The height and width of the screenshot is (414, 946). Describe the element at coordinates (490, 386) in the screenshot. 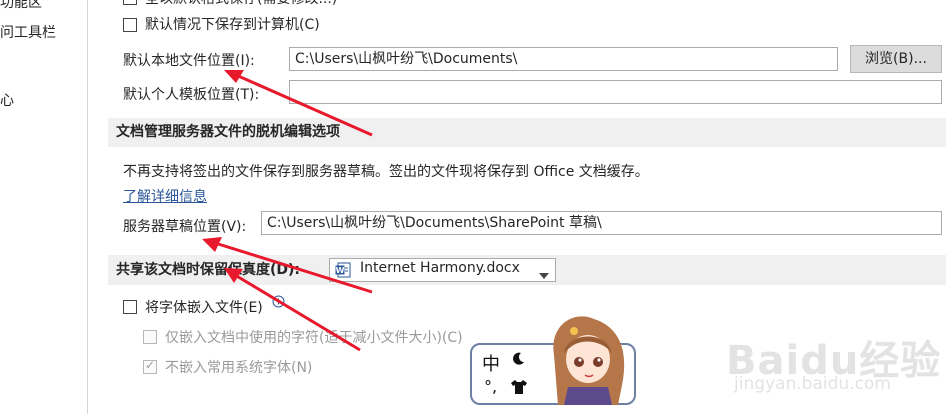

I see `ime-punctuation: °,` at that location.